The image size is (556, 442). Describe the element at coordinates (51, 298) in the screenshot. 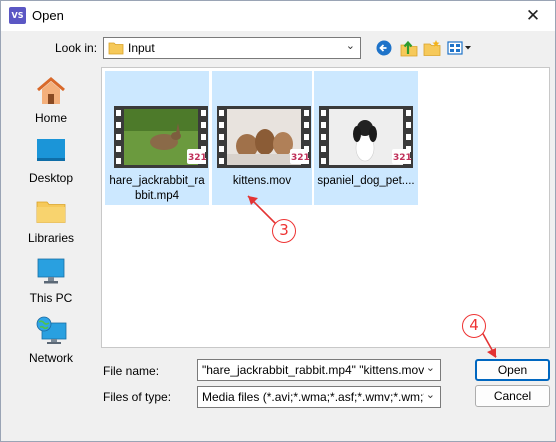

I see `place-label-this-pc: This PC` at that location.